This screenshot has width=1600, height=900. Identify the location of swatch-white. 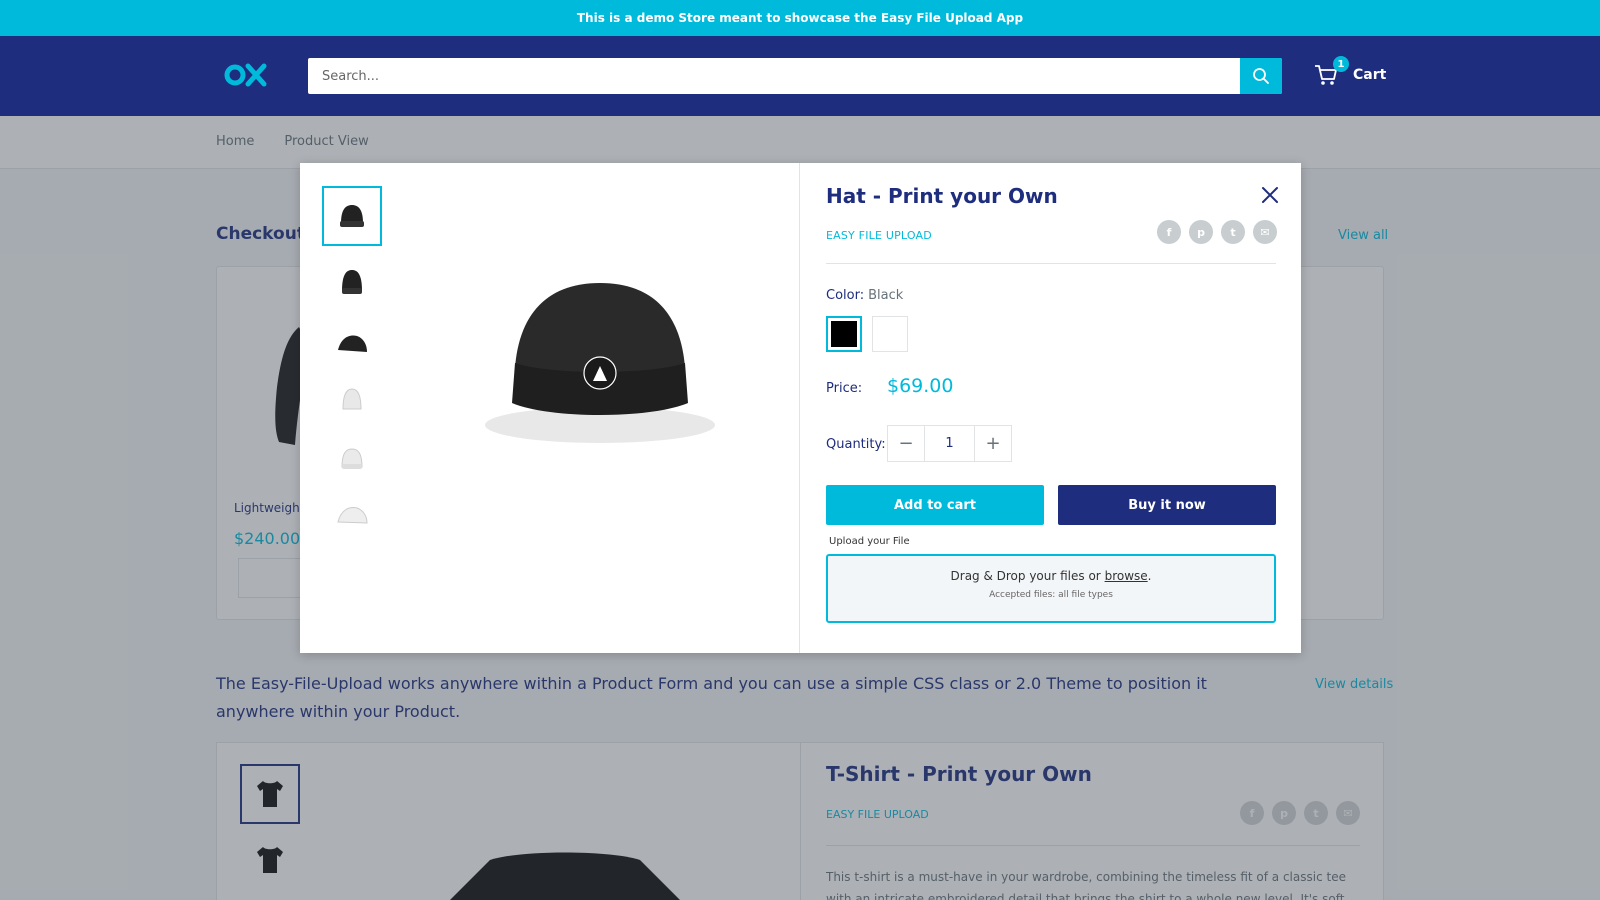
(890, 334).